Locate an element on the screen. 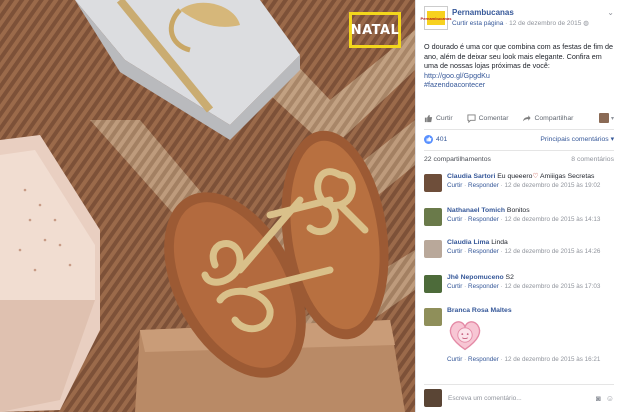  shares-count: 22 compartilhamentos is located at coordinates (457, 159).